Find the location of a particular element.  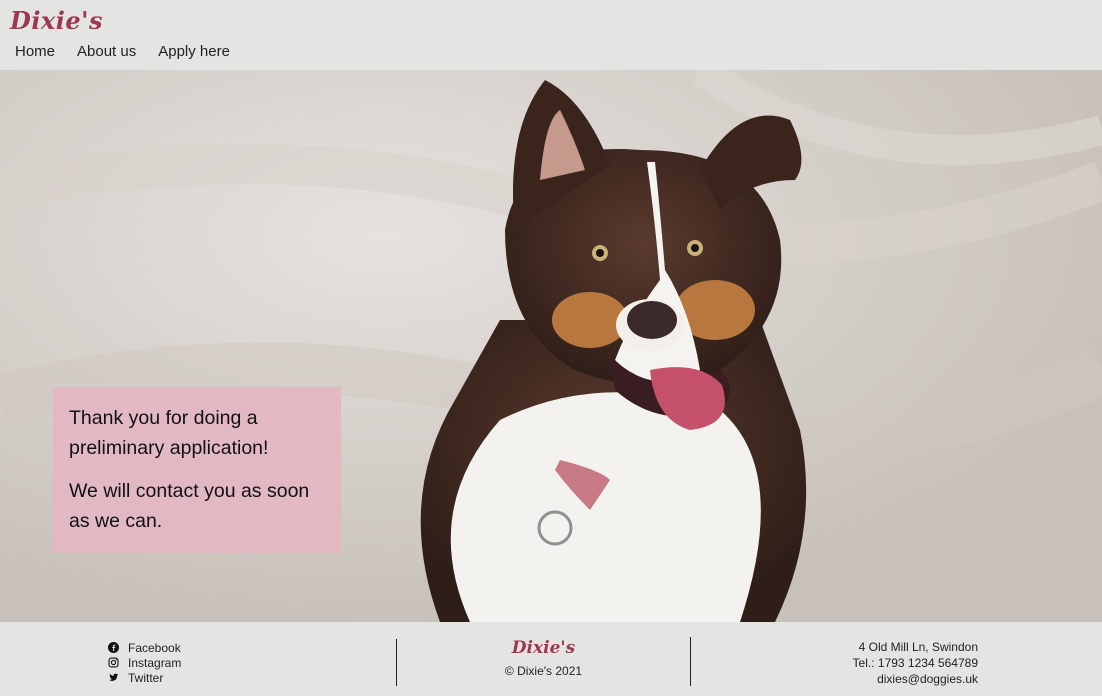

site-logo: Dixie's is located at coordinates (56, 20).